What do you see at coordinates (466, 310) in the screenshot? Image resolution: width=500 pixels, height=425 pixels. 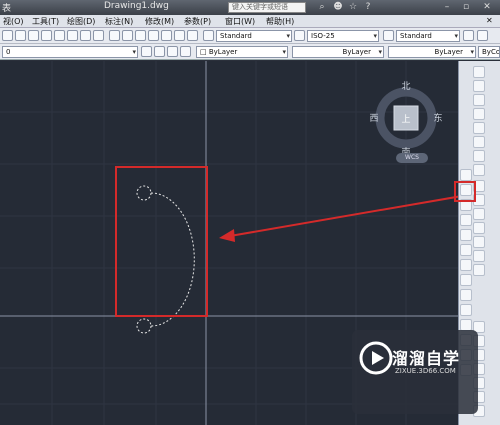 I see `hatch-icon` at bounding box center [466, 310].